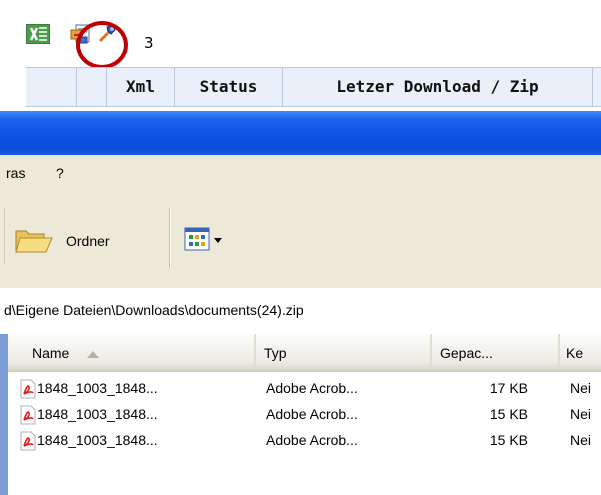 The width and height of the screenshot is (601, 495). I want to click on column-header-name-label: Name, so click(51, 353).